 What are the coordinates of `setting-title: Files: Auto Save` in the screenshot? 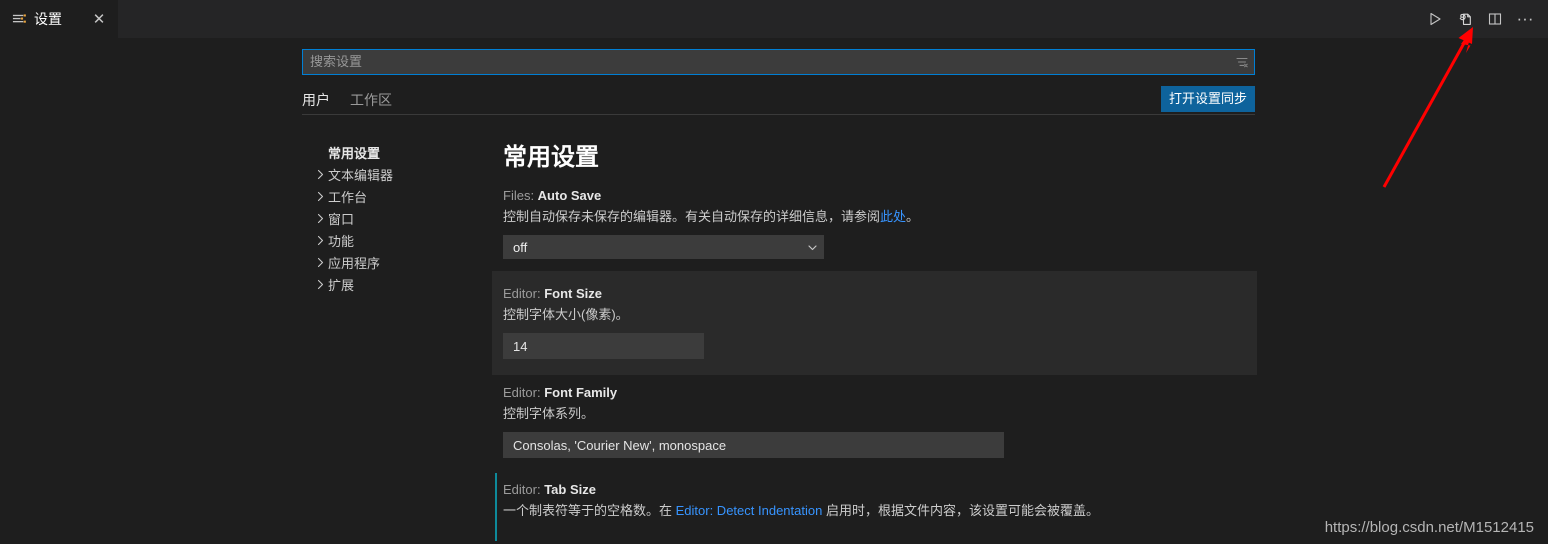 It's located at (880, 196).